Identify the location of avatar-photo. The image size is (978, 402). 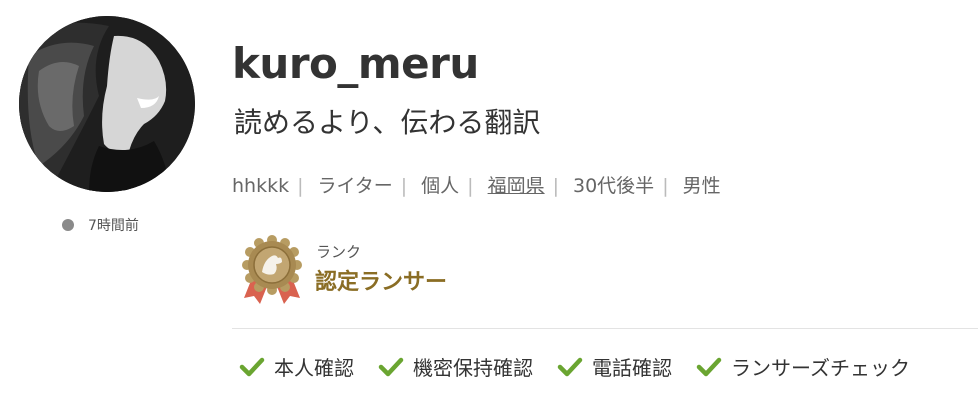
(107, 104).